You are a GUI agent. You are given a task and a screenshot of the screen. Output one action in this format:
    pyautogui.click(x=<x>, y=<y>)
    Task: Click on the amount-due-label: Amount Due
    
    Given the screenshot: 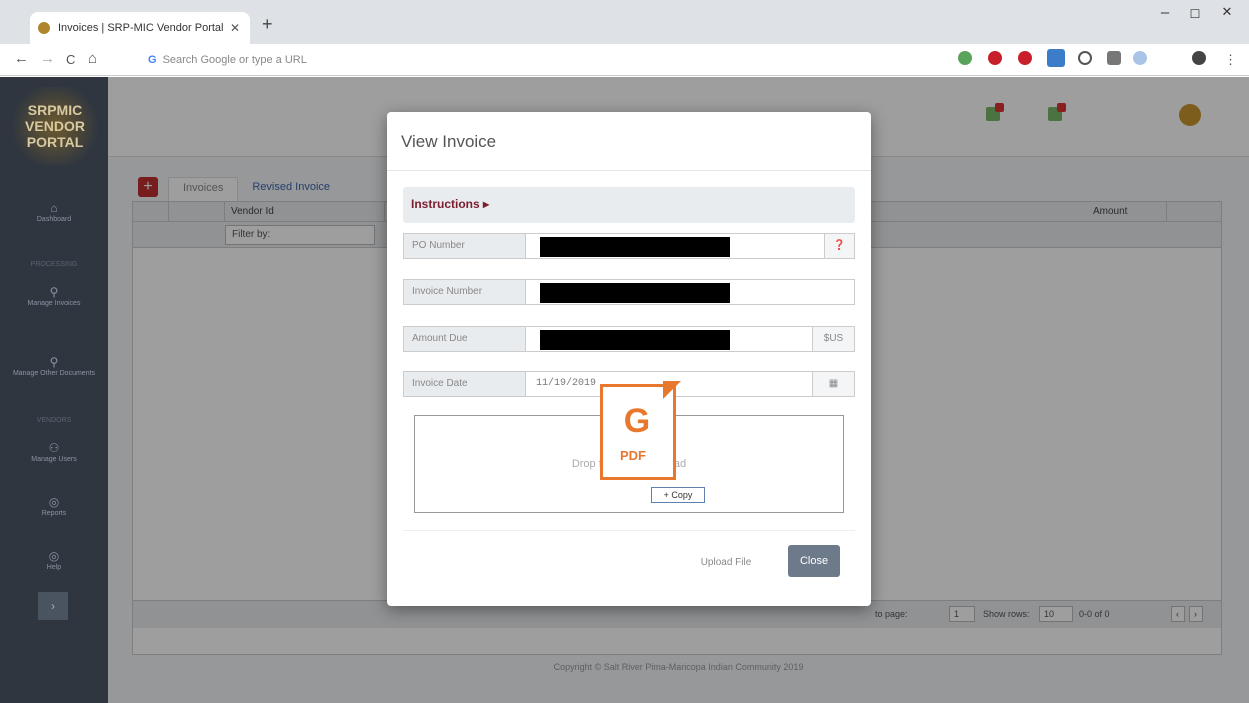 What is the action you would take?
    pyautogui.click(x=464, y=339)
    